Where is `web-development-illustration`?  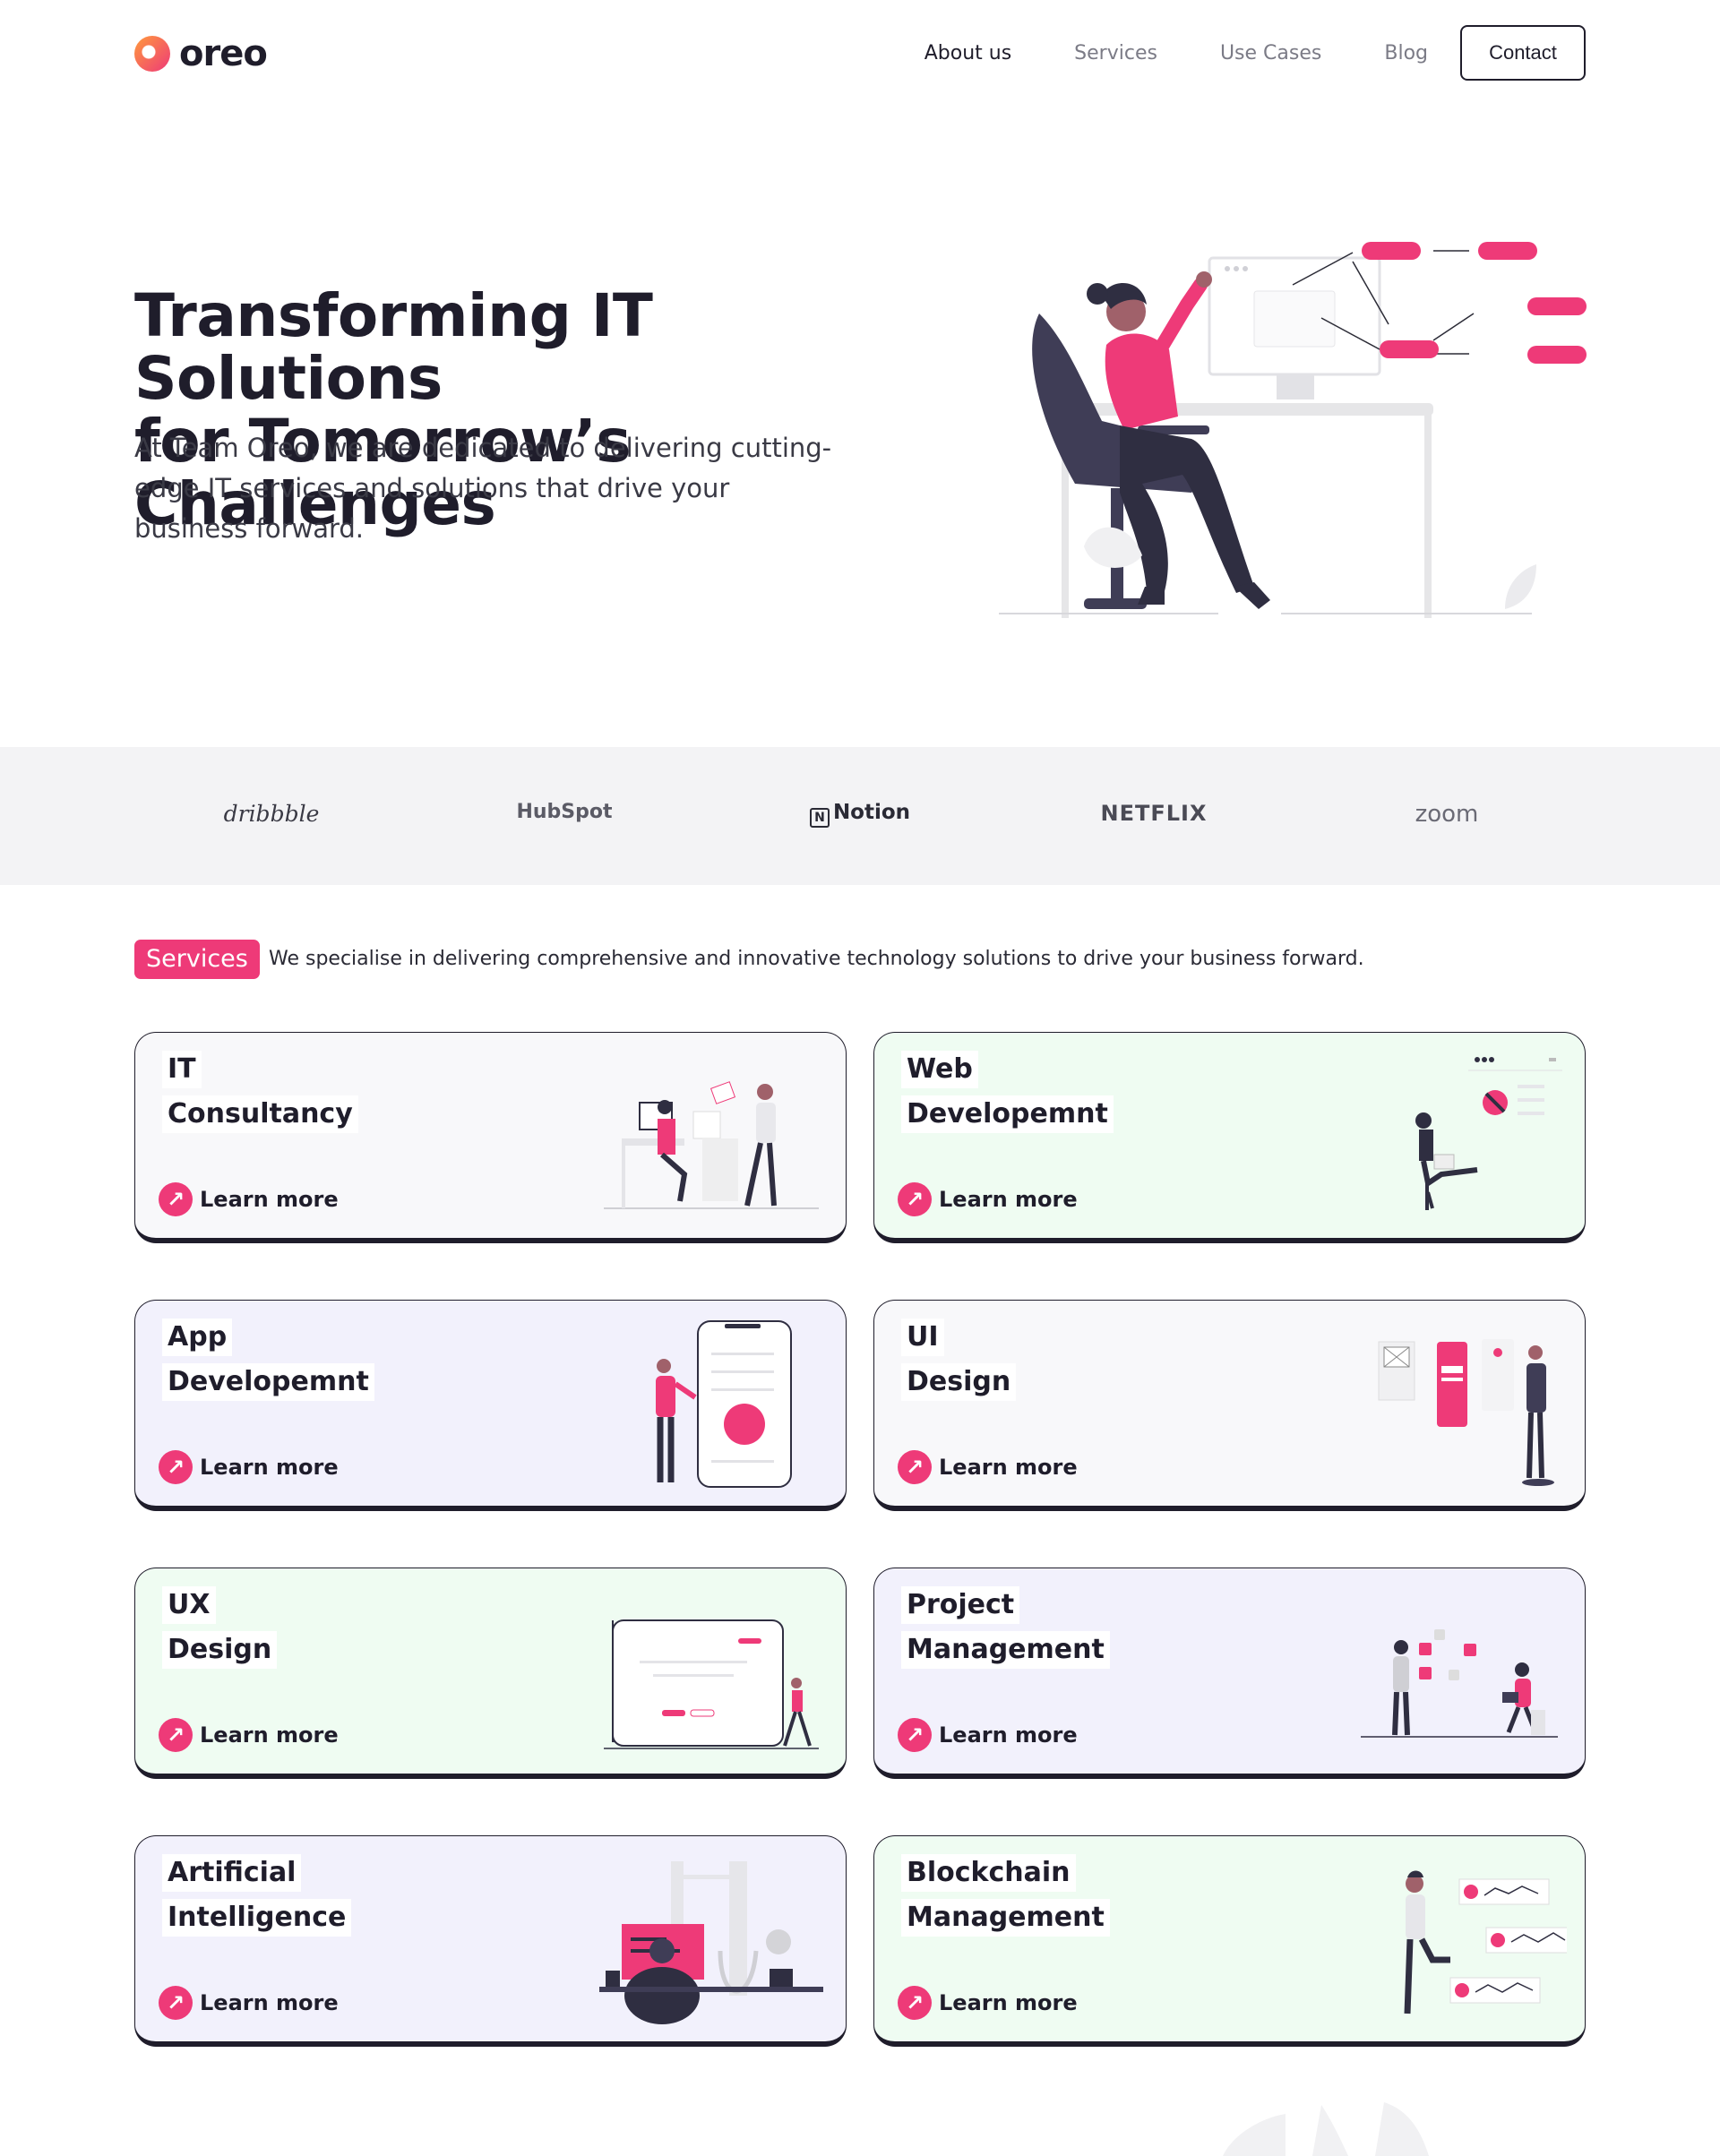
web-development-illustration is located at coordinates (1488, 1133).